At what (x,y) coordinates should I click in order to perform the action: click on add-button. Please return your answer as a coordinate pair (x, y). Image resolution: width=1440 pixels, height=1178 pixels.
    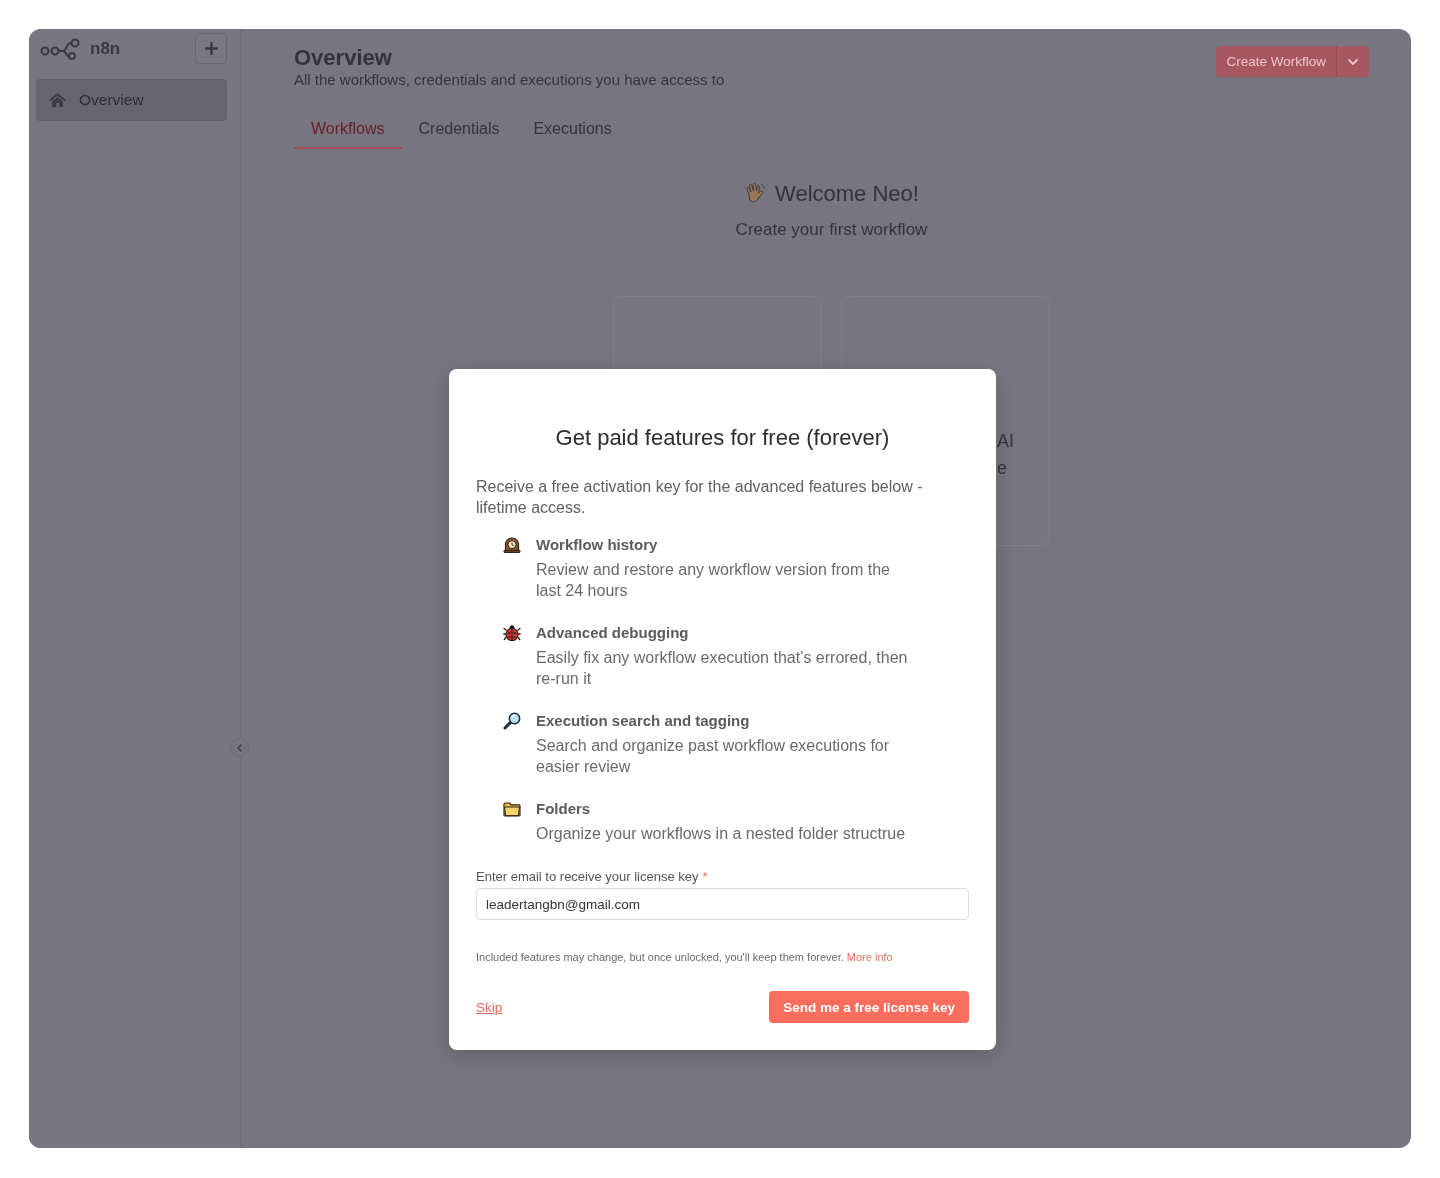
    Looking at the image, I should click on (211, 48).